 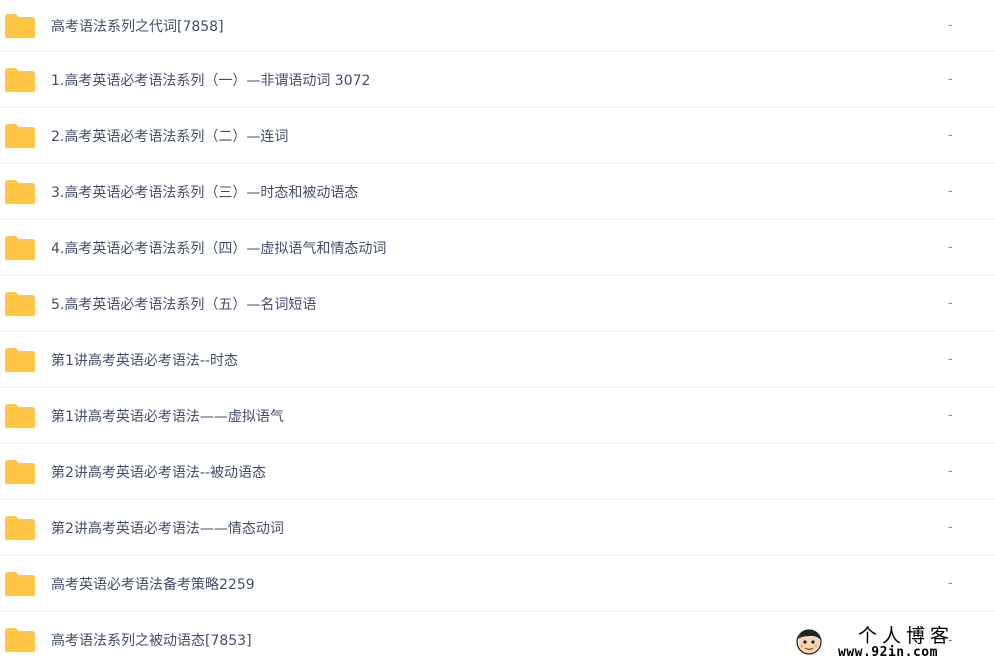 I want to click on file-row: 1.高考英语必考语法系列（一）—非谓语动词 3072 -, so click(x=497, y=80).